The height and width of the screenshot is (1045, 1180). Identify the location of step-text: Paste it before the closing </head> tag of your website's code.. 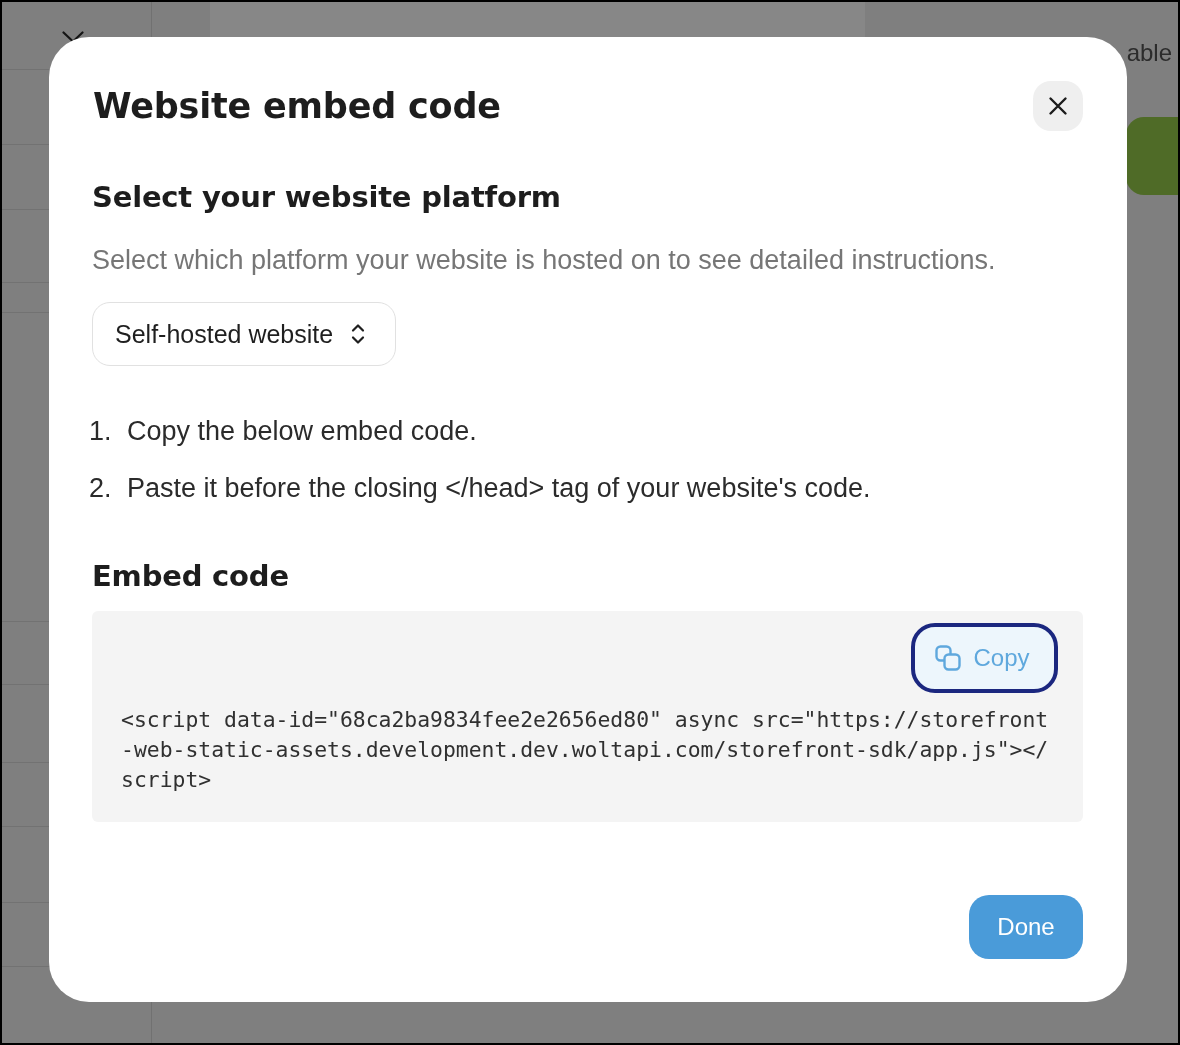
(499, 488).